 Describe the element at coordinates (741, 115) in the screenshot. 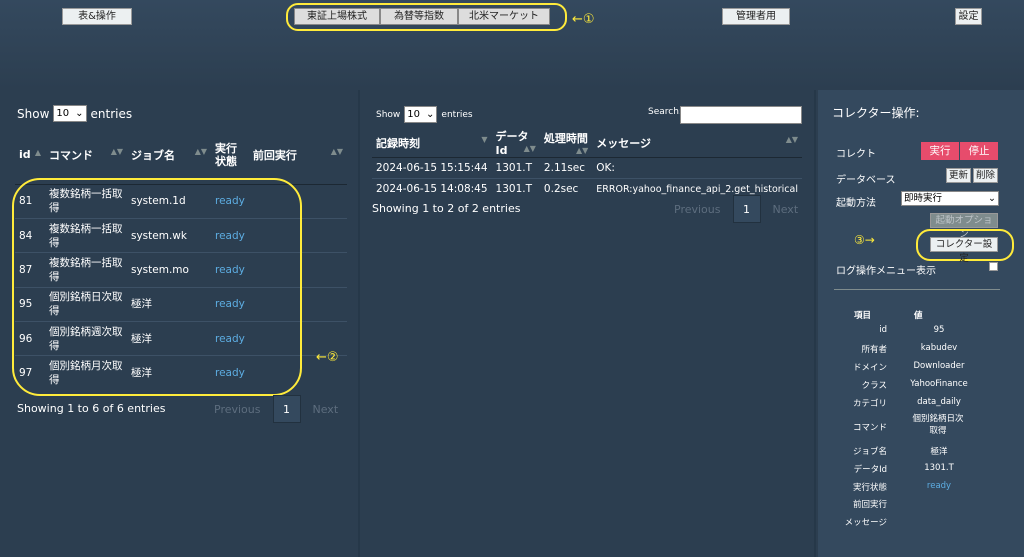

I see `search-input` at that location.